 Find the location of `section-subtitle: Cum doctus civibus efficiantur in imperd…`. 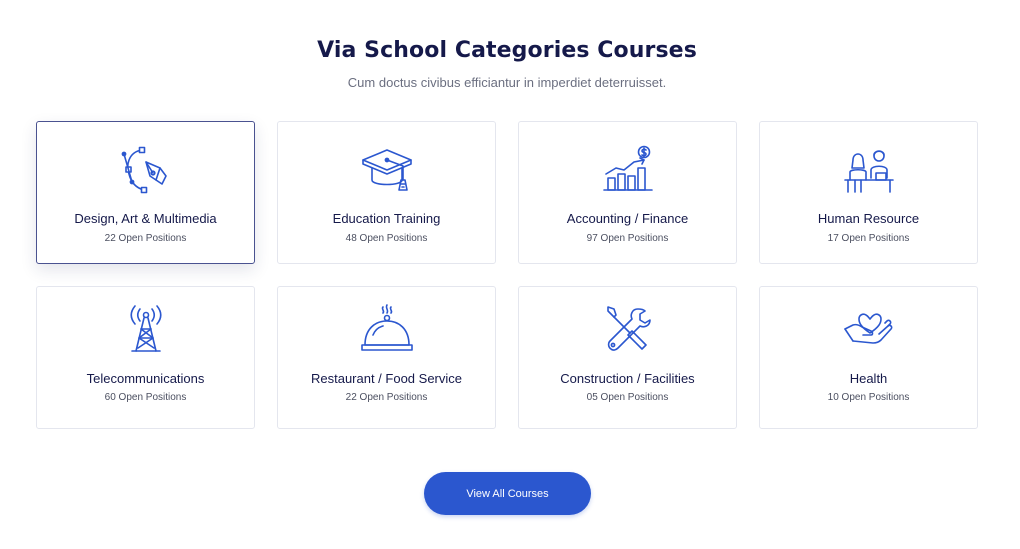

section-subtitle: Cum doctus civibus efficiantur in imperd… is located at coordinates (507, 82).